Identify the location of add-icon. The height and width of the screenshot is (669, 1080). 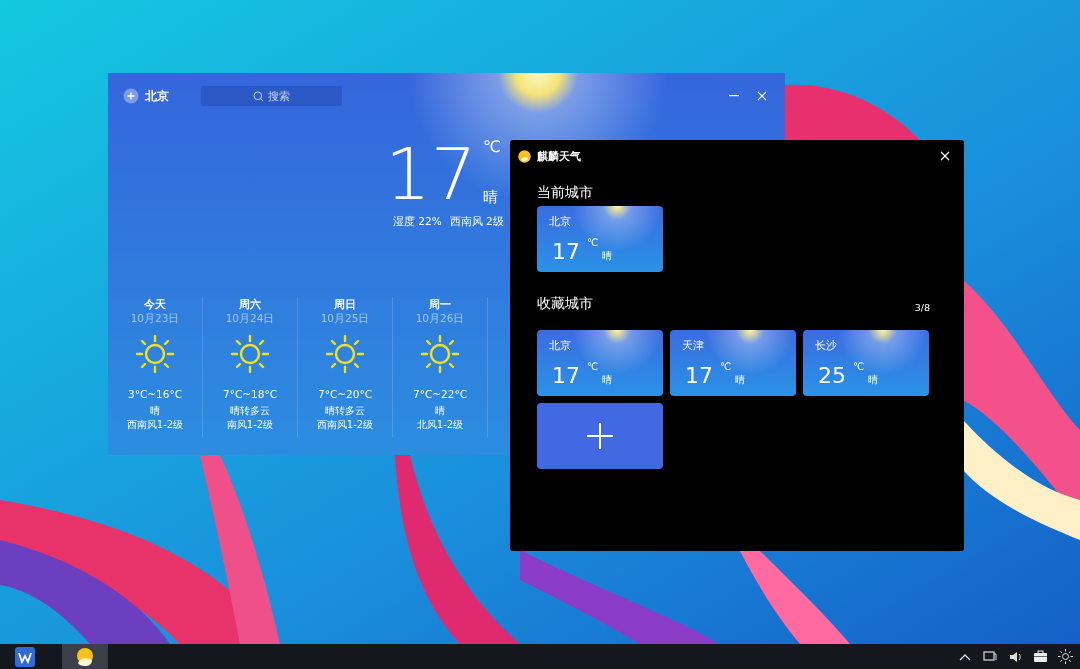
(131, 96).